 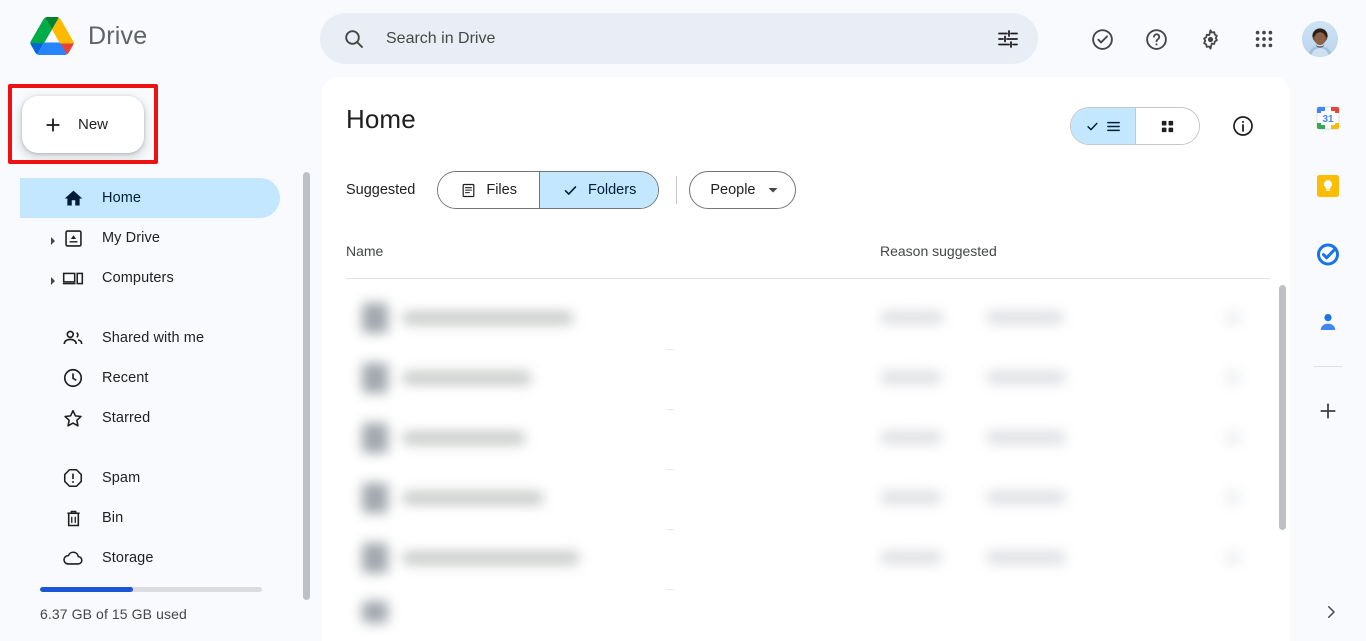 I want to click on sidebar-item-spam: Spam, so click(x=150, y=478).